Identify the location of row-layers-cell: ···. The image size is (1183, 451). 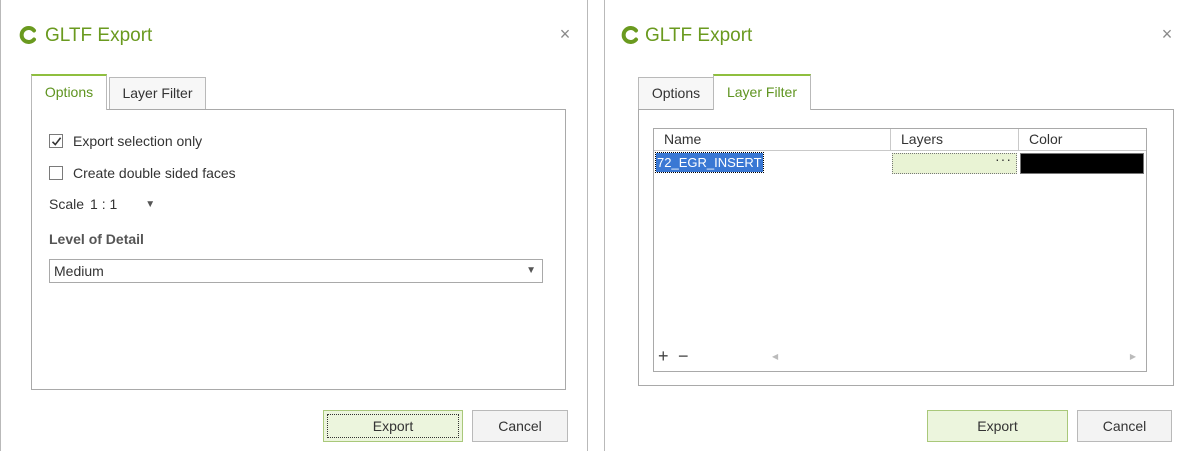
(954, 162).